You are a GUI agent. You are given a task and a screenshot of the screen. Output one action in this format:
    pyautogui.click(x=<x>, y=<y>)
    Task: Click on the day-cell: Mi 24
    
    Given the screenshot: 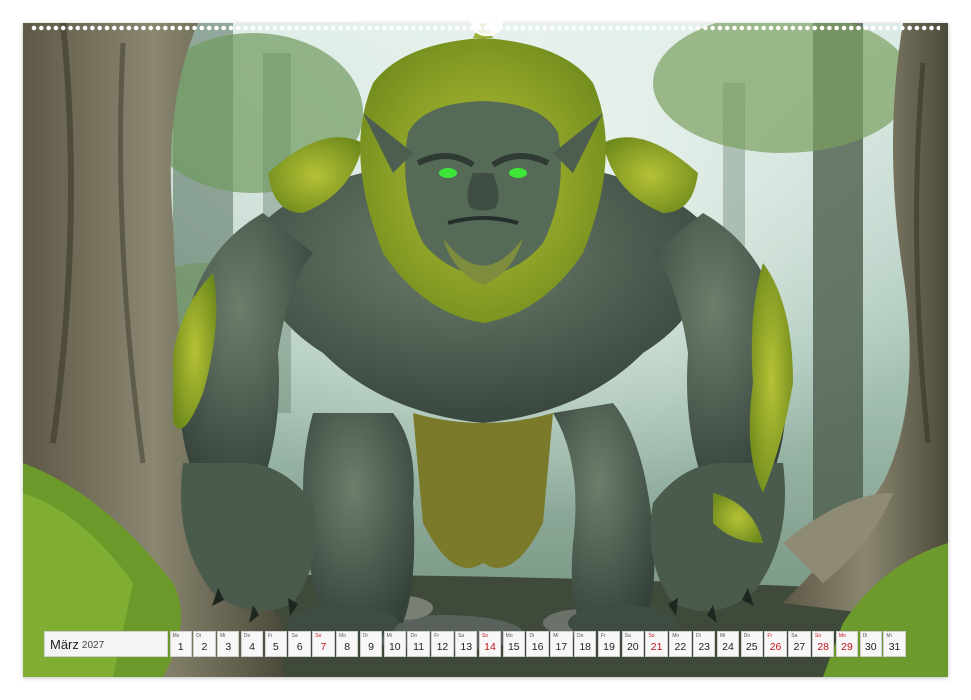 What is the action you would take?
    pyautogui.click(x=728, y=644)
    